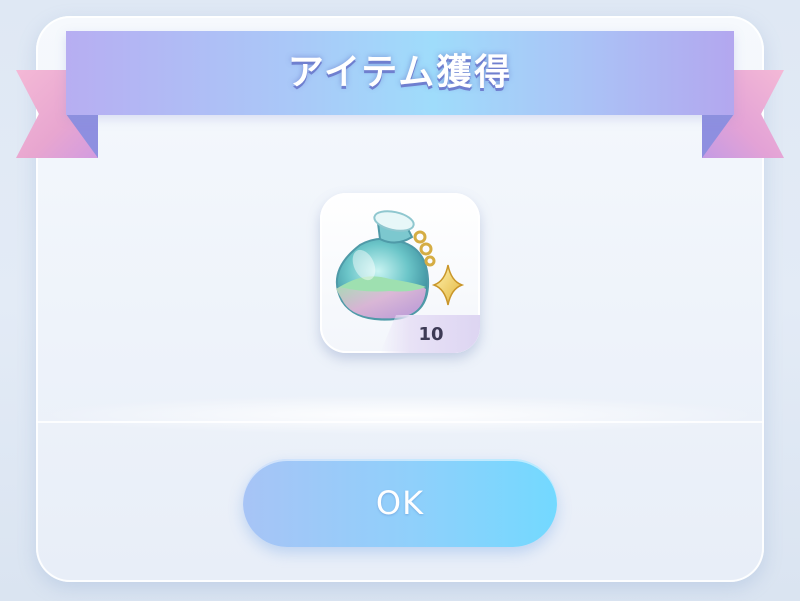 The height and width of the screenshot is (601, 800). I want to click on ok-button-label: OK, so click(400, 503).